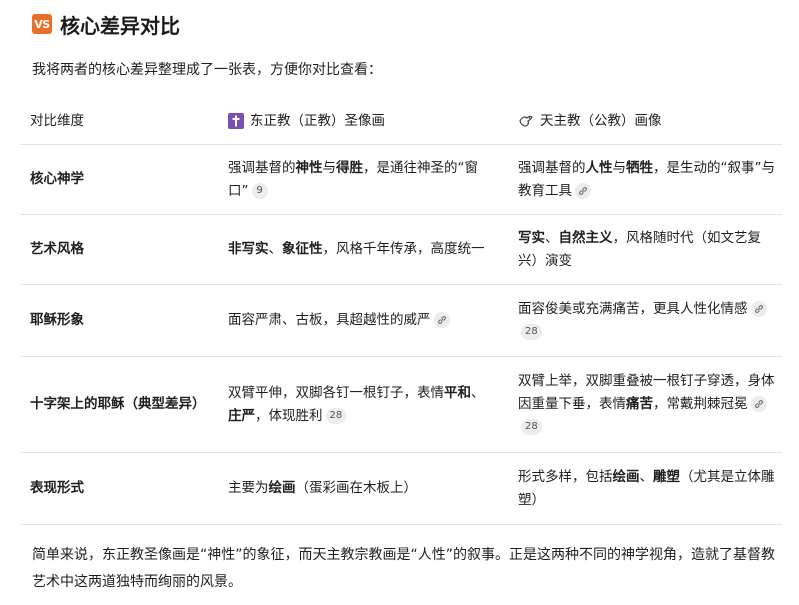 Image resolution: width=799 pixels, height=605 pixels. Describe the element at coordinates (118, 404) in the screenshot. I see `dimension-label: 十字架上的耶稣（典型差异）` at that location.